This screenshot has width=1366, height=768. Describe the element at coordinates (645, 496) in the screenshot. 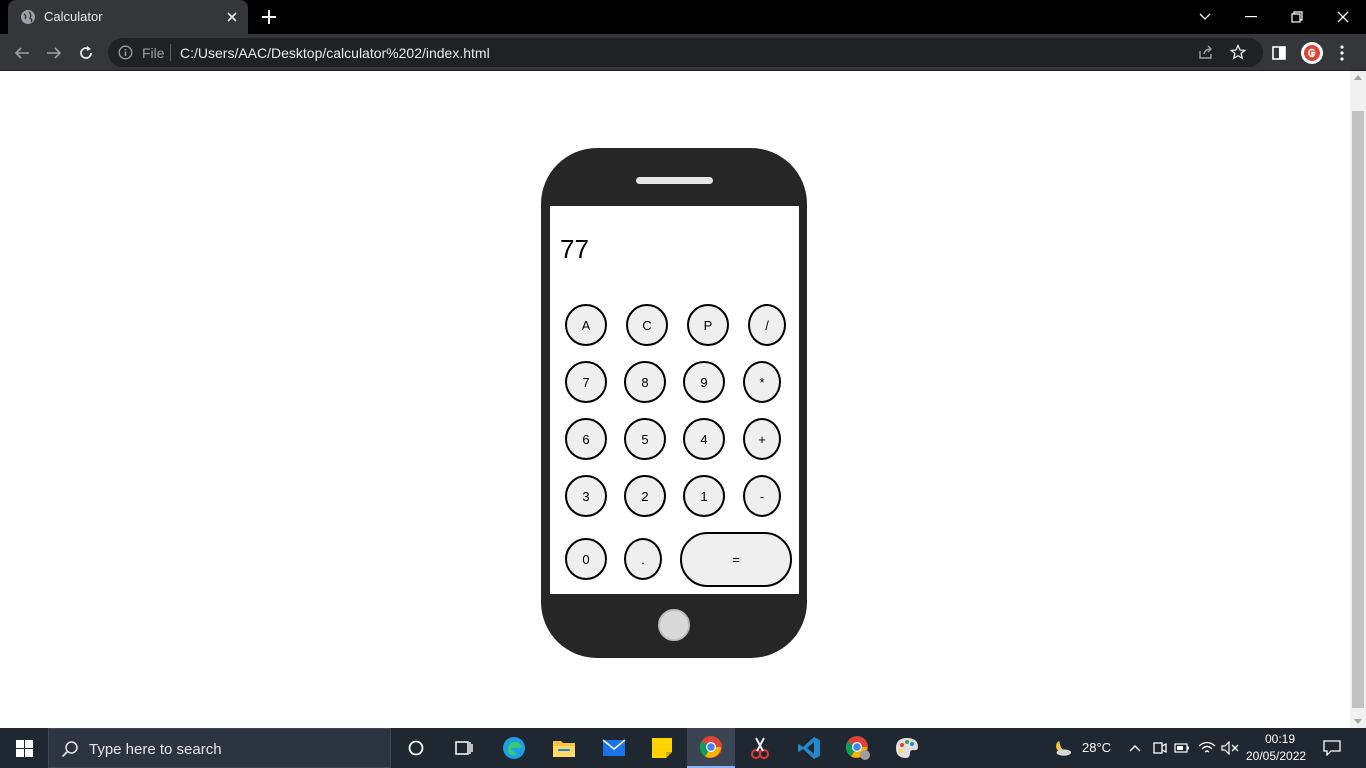

I see `key-2: 2` at that location.